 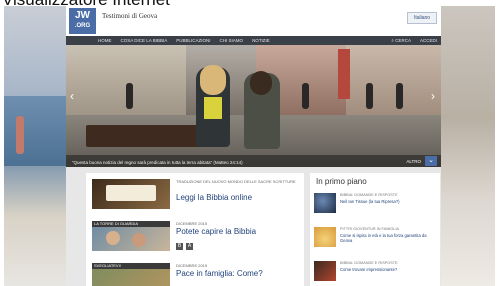 What do you see at coordinates (193, 40) in the screenshot?
I see `nav-item-pubblicazioni: PUBBLICAZIONI` at bounding box center [193, 40].